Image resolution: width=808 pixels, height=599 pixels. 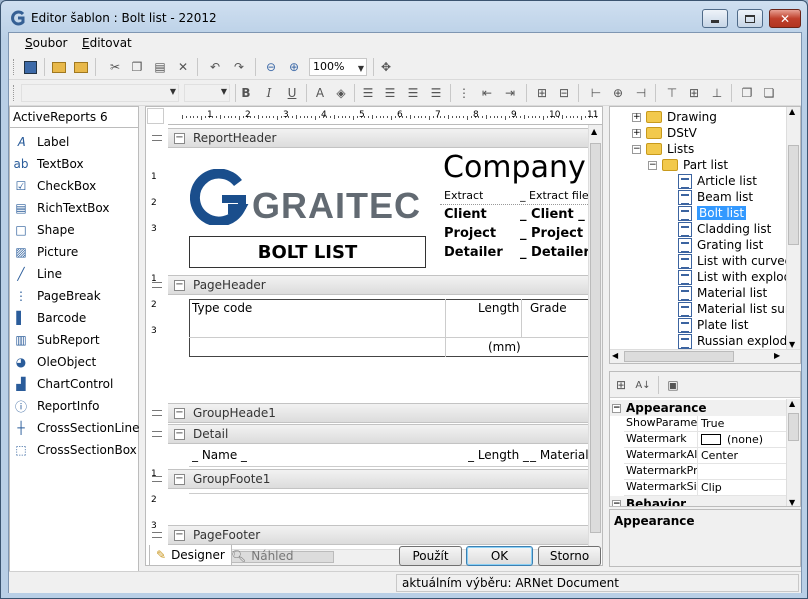 I want to click on property-row: WatermarkSizeModeClip, so click(x=705, y=488).